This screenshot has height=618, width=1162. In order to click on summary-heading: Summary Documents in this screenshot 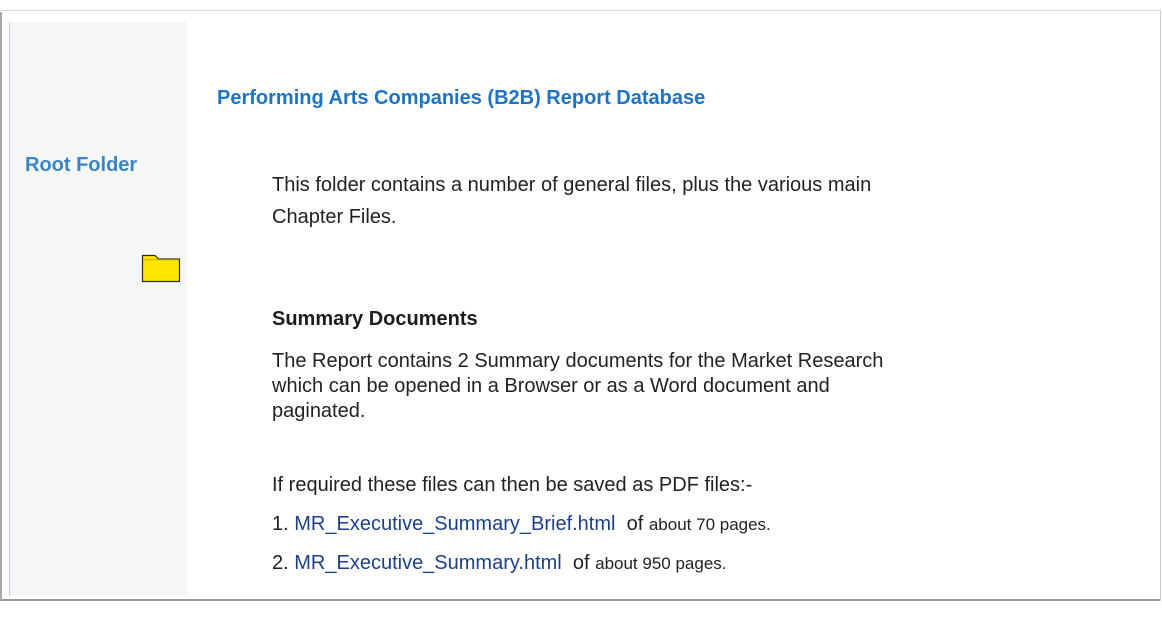, I will do `click(375, 319)`.